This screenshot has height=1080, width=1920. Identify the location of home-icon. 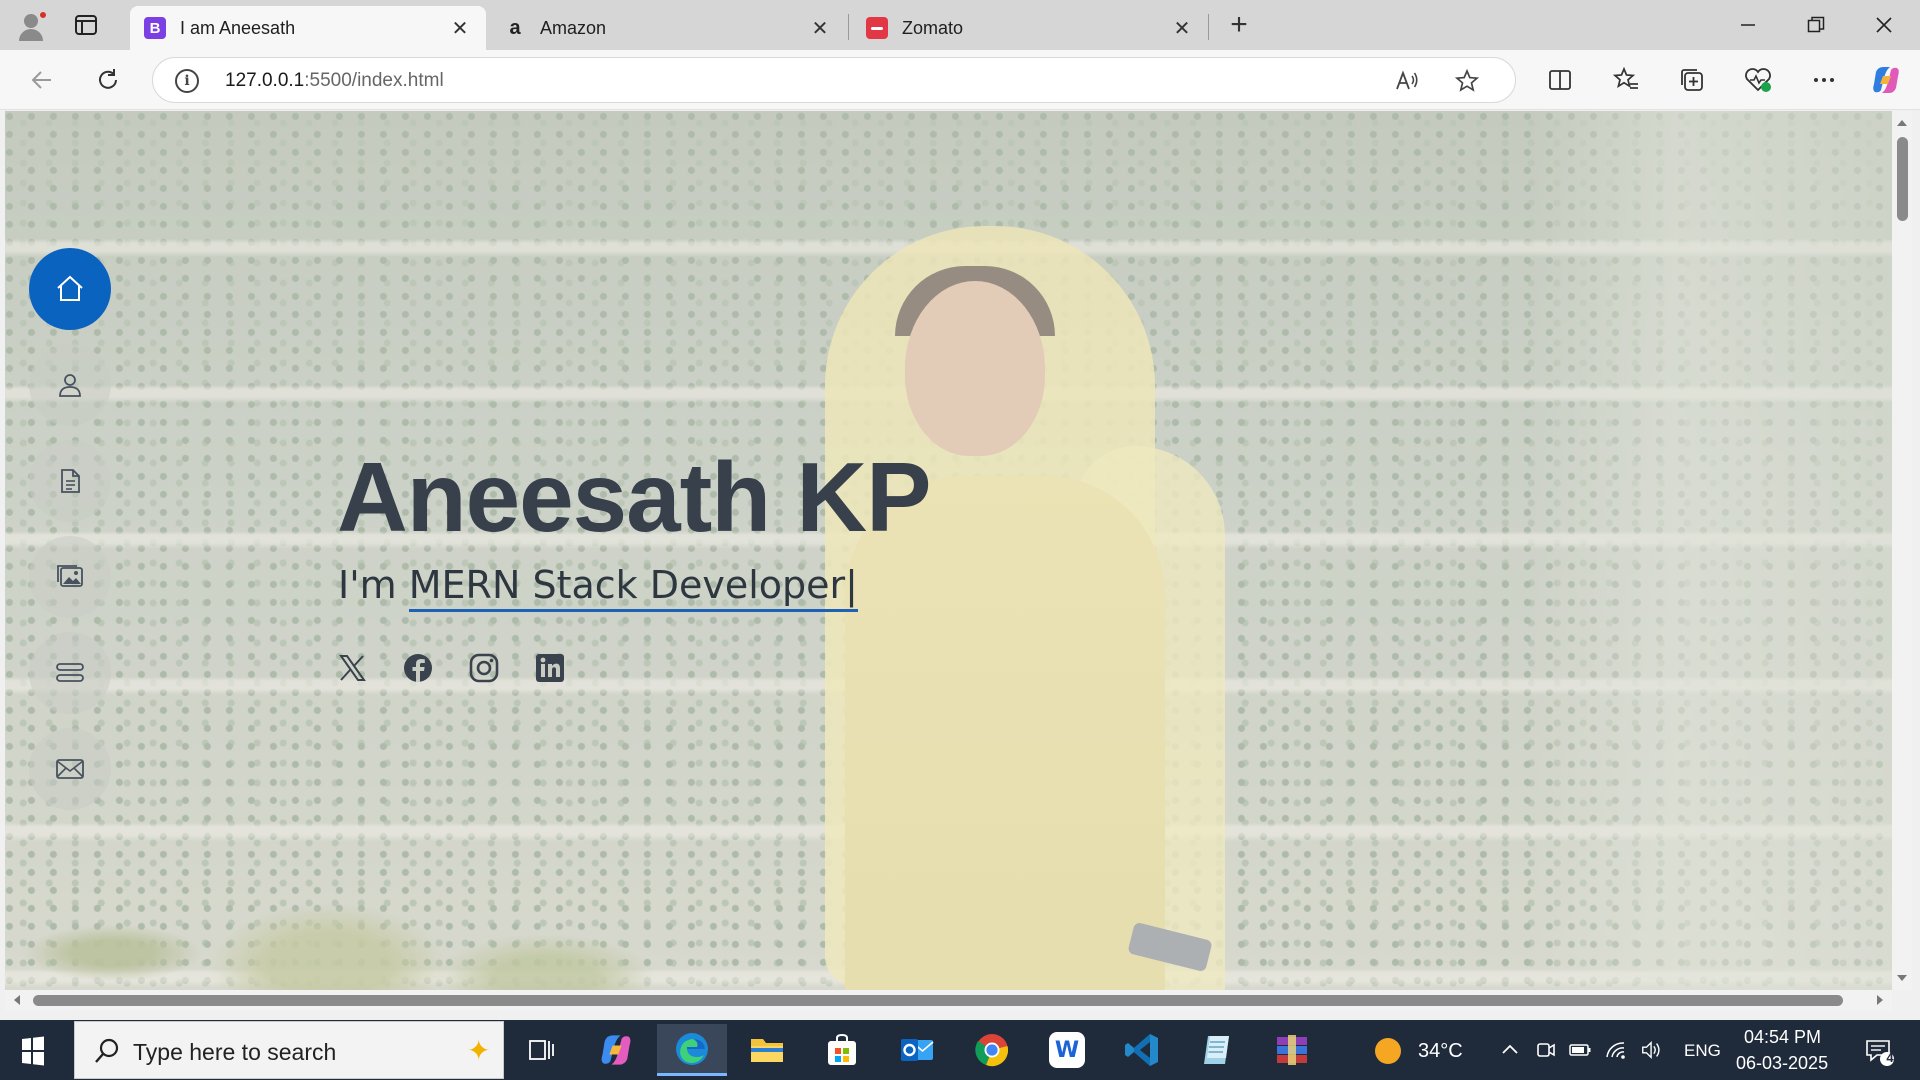
(70, 288).